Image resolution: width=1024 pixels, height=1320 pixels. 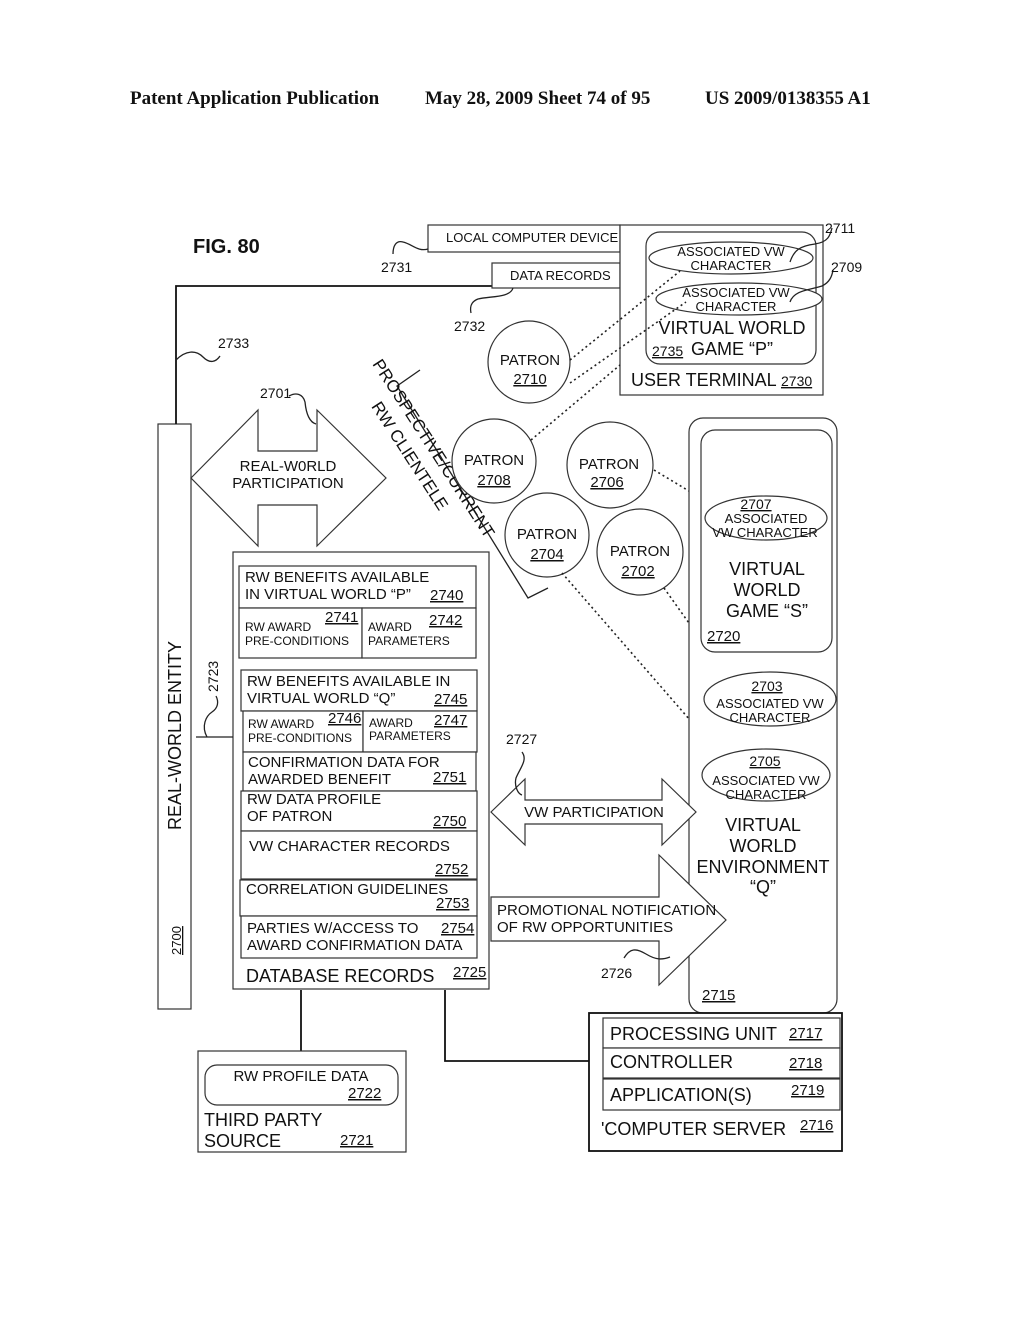 I want to click on local-computer-device: LOCAL COMPUTER DEVICE DATA RECORDS, so click(x=524, y=256).